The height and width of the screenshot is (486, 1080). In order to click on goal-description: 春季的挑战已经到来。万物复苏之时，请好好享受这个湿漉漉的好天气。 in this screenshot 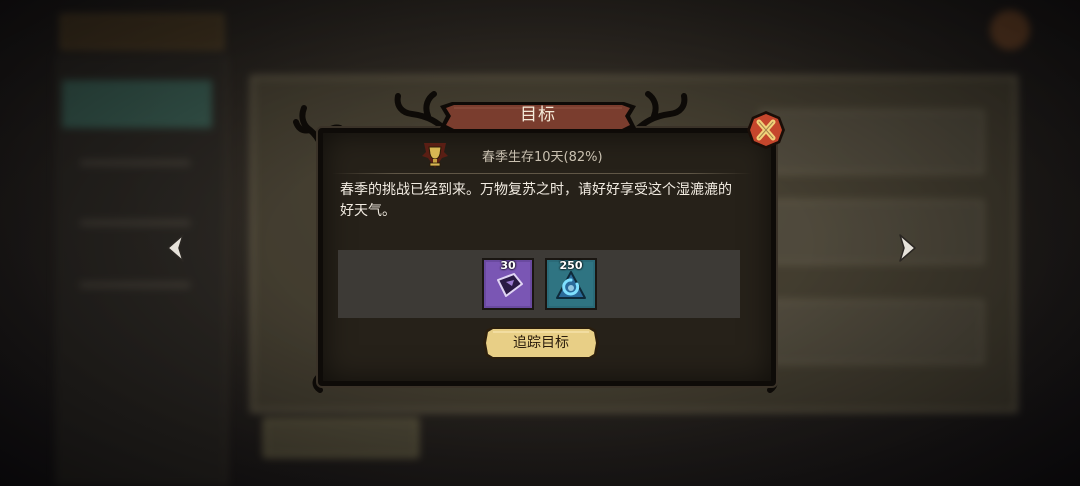, I will do `click(536, 200)`.